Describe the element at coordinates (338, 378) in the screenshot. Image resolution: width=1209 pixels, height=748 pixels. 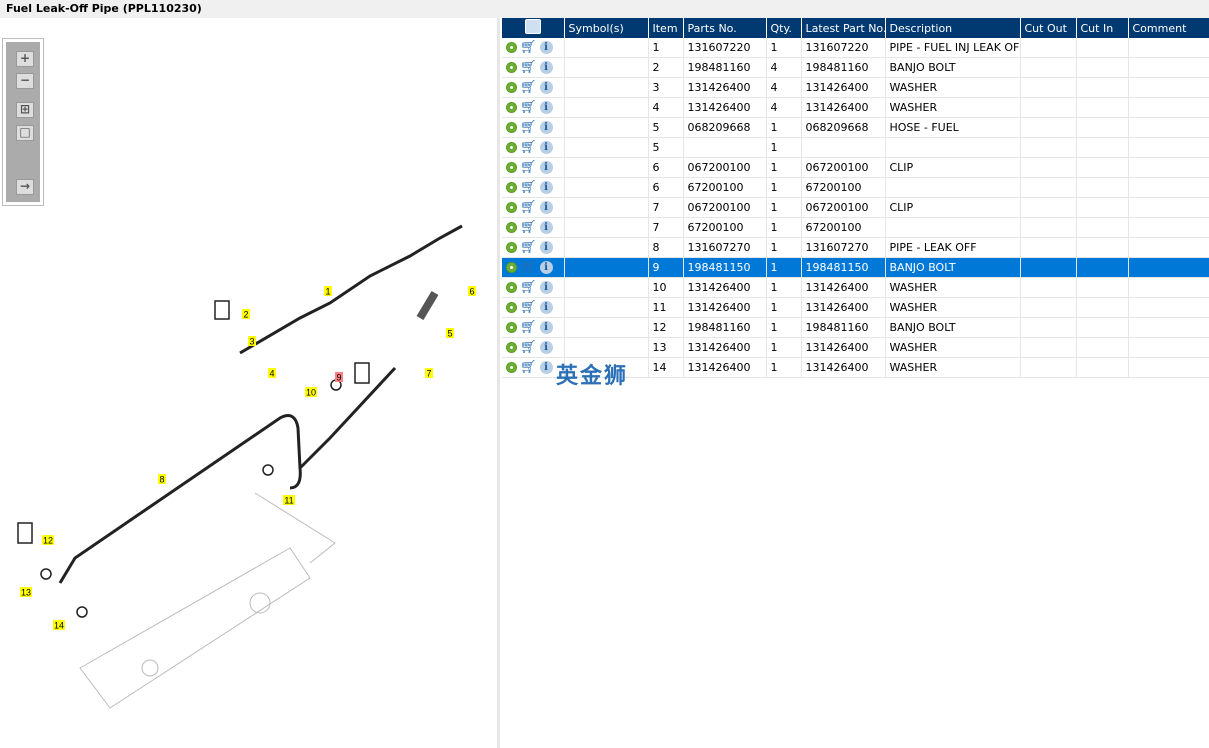
I see `callout-label: 9` at that location.